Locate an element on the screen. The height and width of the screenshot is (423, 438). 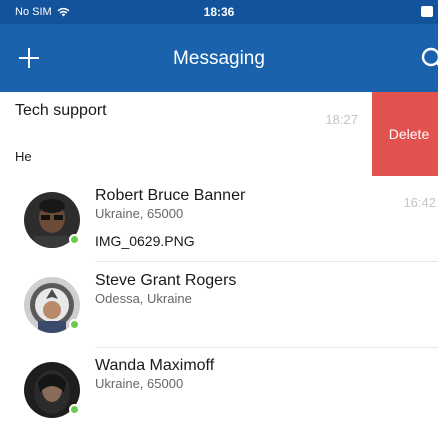
chat-name: Tech support is located at coordinates (61, 110).